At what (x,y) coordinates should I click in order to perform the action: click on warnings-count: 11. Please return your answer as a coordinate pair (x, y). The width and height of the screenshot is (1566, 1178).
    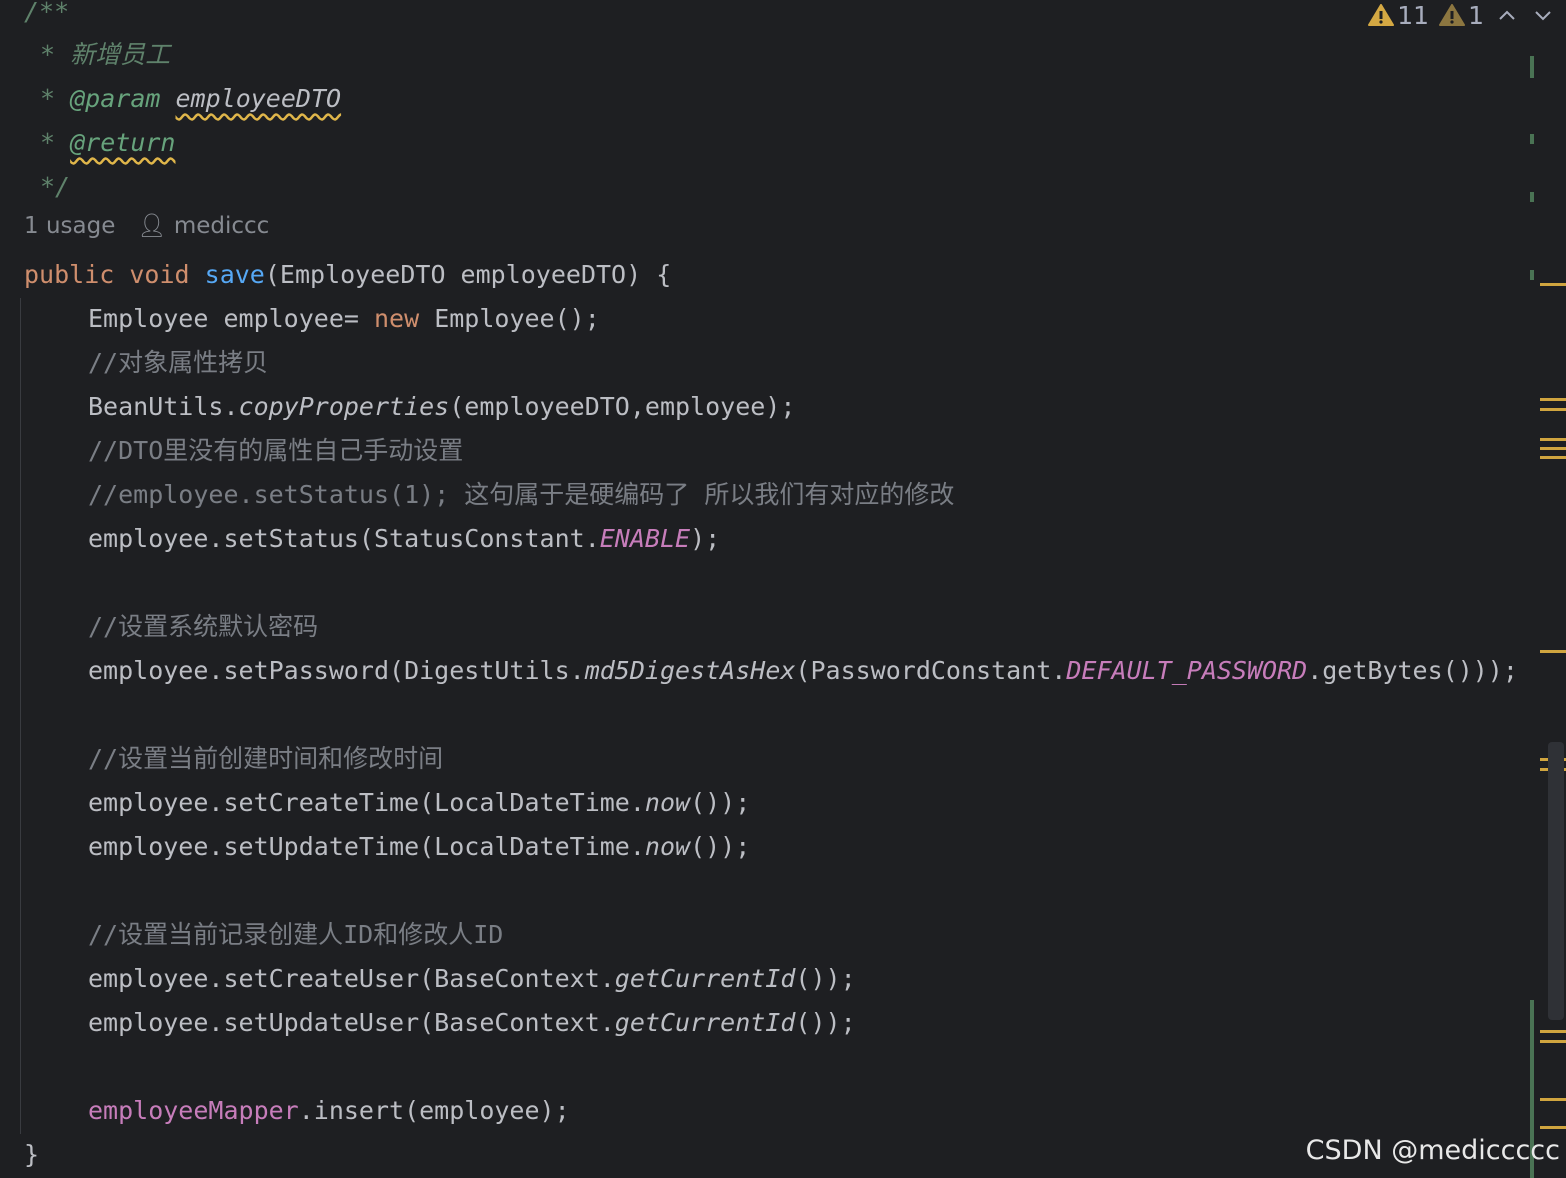
    Looking at the image, I should click on (1413, 15).